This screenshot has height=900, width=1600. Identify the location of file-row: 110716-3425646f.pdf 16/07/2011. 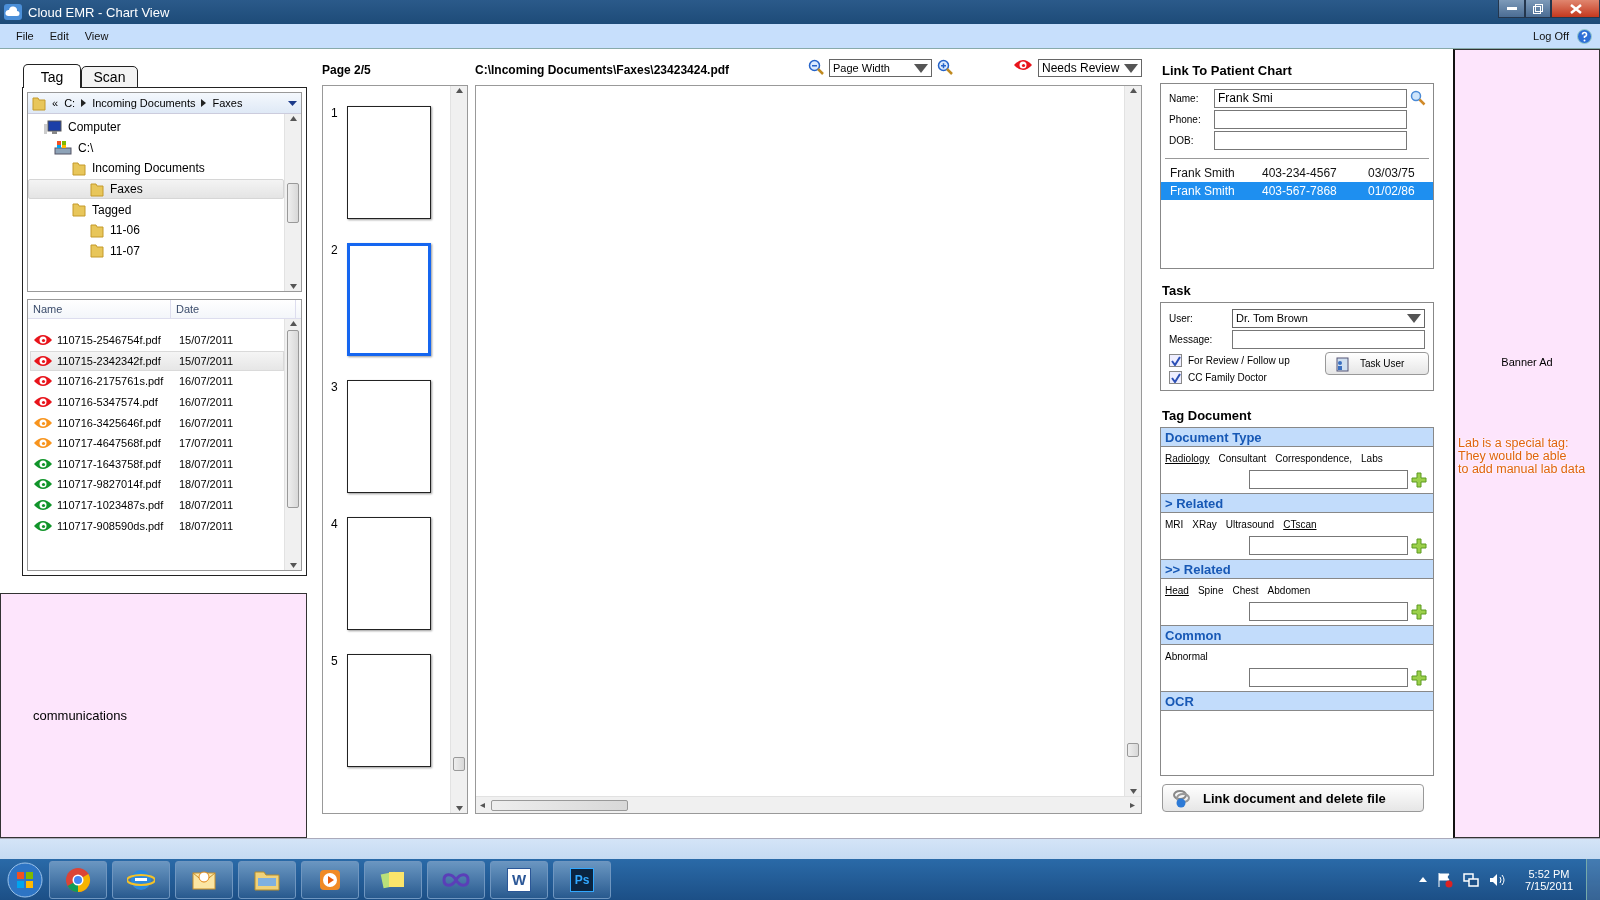
(157, 422).